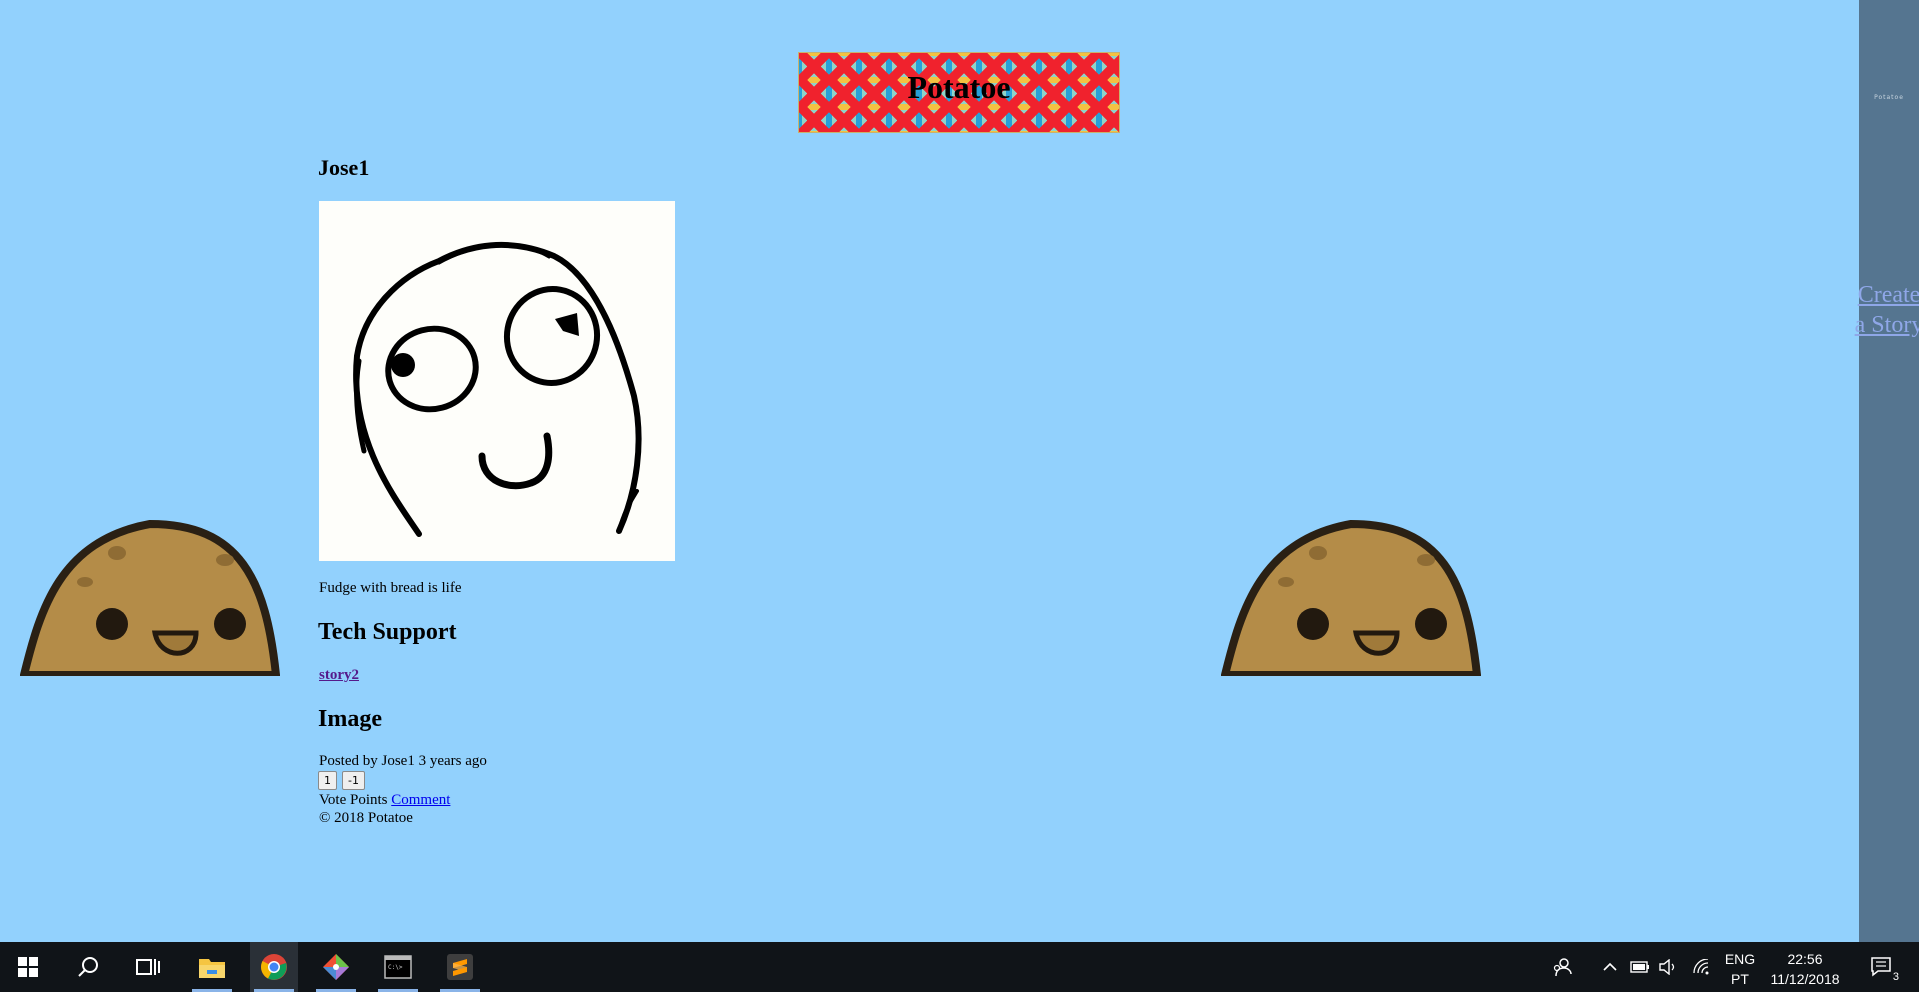  Describe the element at coordinates (327, 780) in the screenshot. I see `upvote-button: 1` at that location.